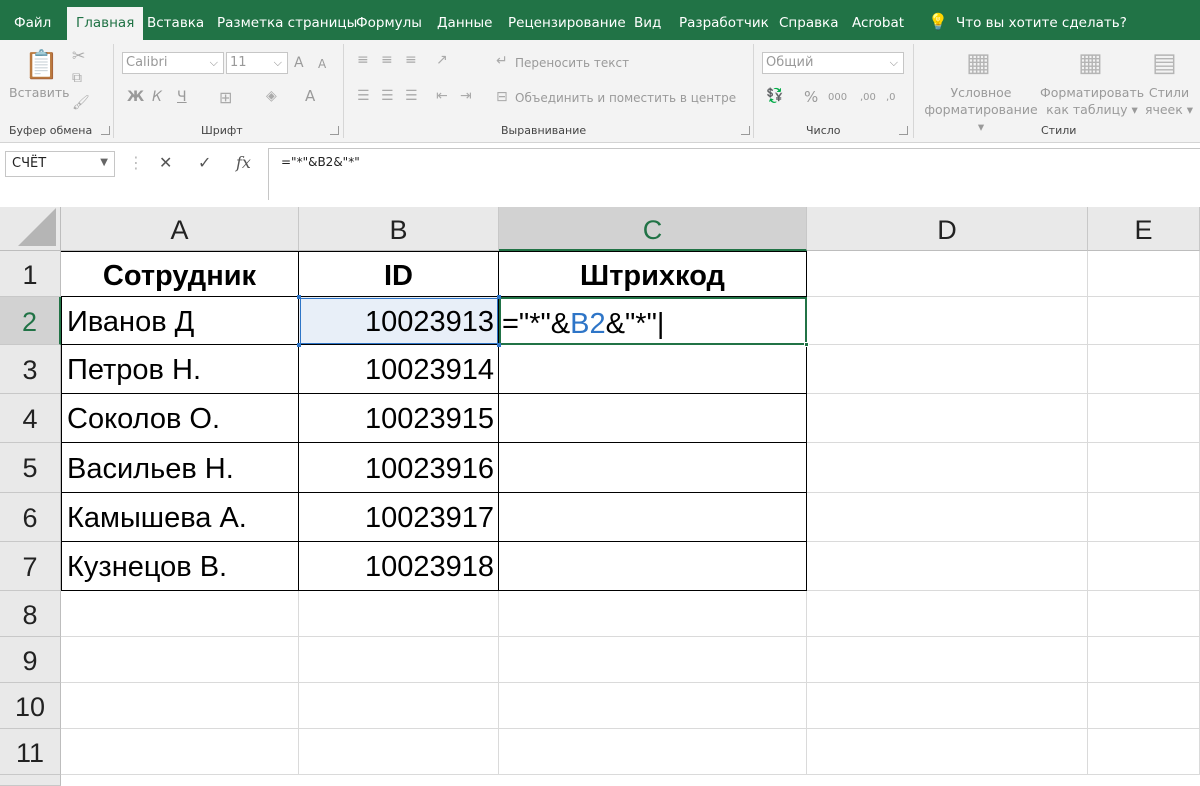 The height and width of the screenshot is (786, 1200). Describe the element at coordinates (30, 706) in the screenshot. I see `row-header-10: 10` at that location.